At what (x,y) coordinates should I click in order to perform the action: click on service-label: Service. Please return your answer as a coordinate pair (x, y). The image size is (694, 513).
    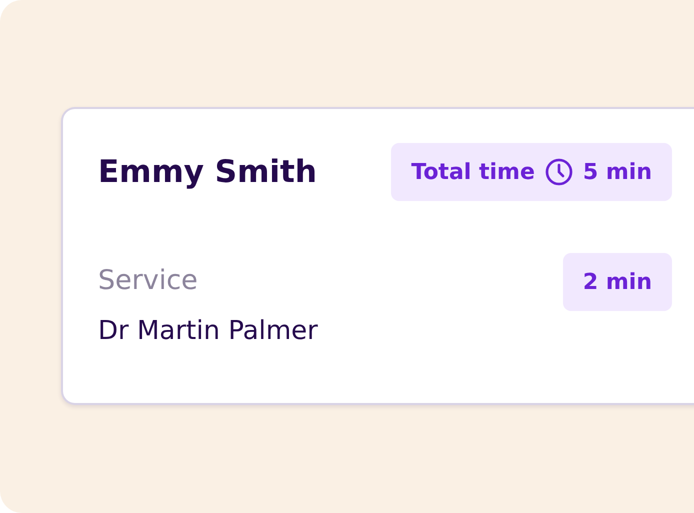
    Looking at the image, I should click on (148, 280).